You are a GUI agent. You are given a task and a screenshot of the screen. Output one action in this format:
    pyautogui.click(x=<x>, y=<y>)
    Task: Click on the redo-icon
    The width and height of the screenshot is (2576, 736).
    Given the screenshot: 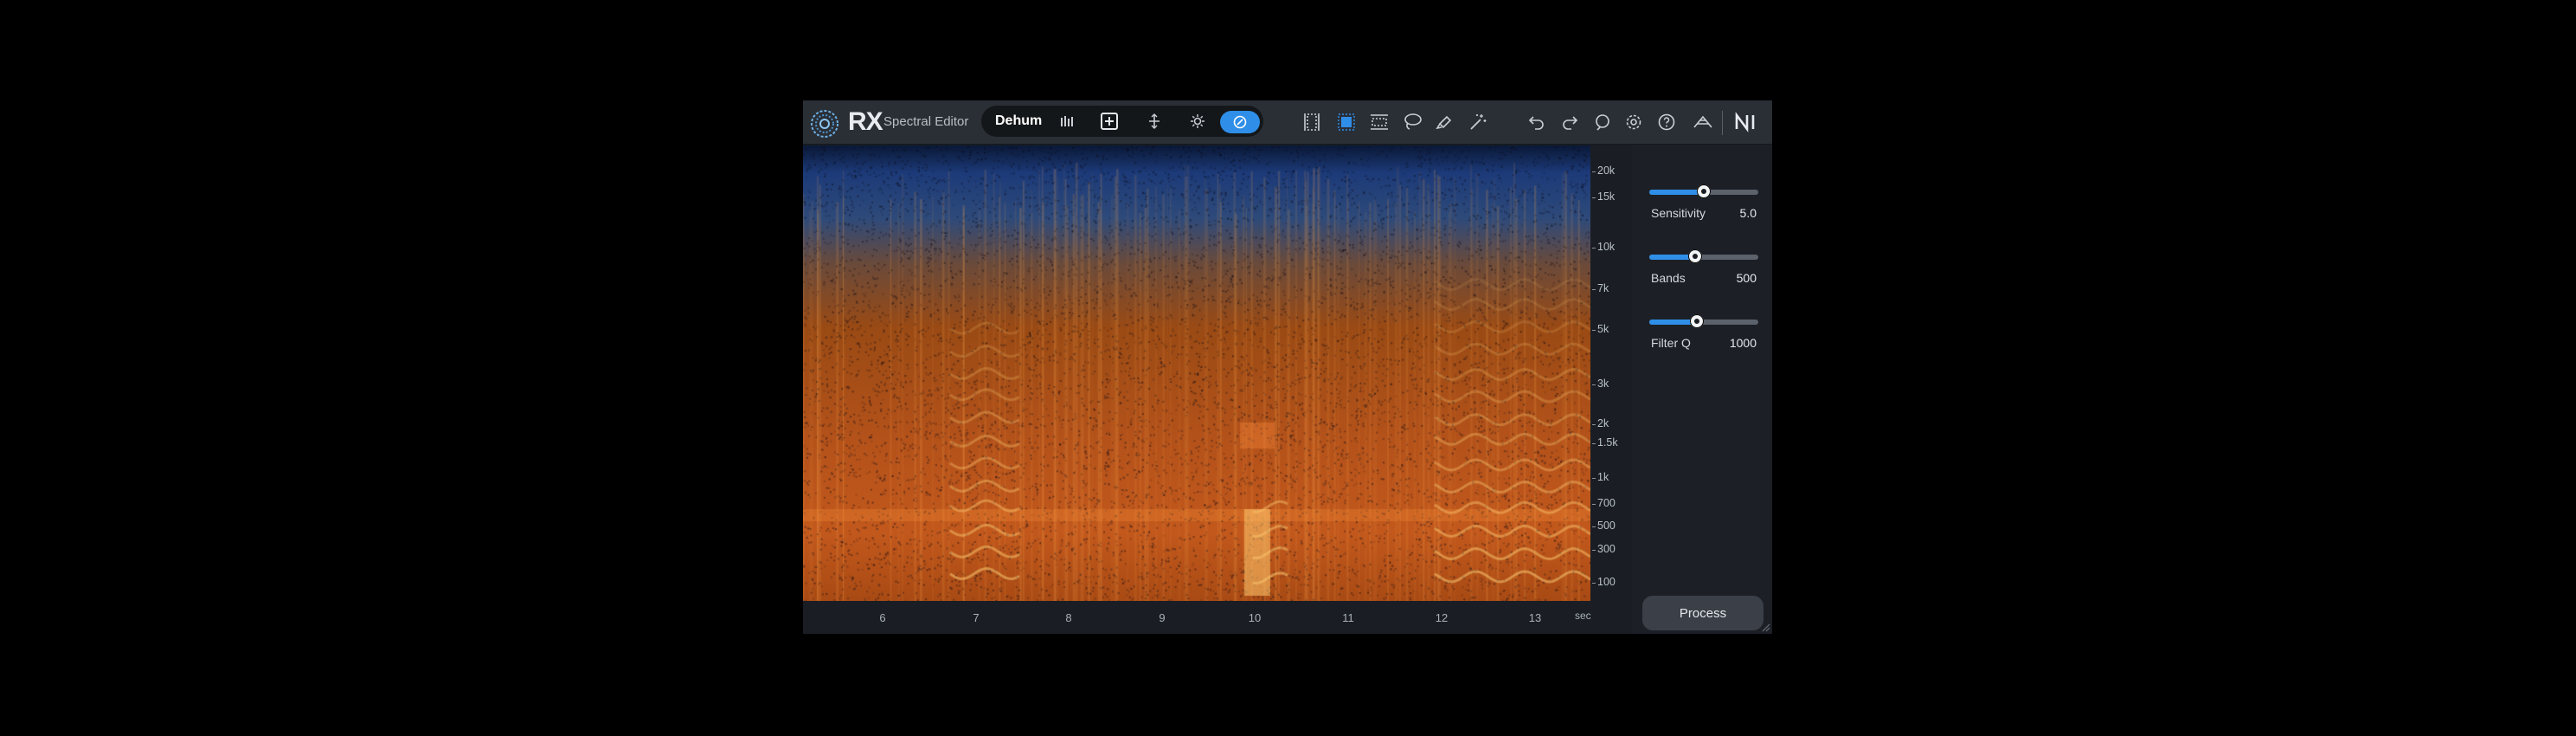 What is the action you would take?
    pyautogui.click(x=1570, y=122)
    